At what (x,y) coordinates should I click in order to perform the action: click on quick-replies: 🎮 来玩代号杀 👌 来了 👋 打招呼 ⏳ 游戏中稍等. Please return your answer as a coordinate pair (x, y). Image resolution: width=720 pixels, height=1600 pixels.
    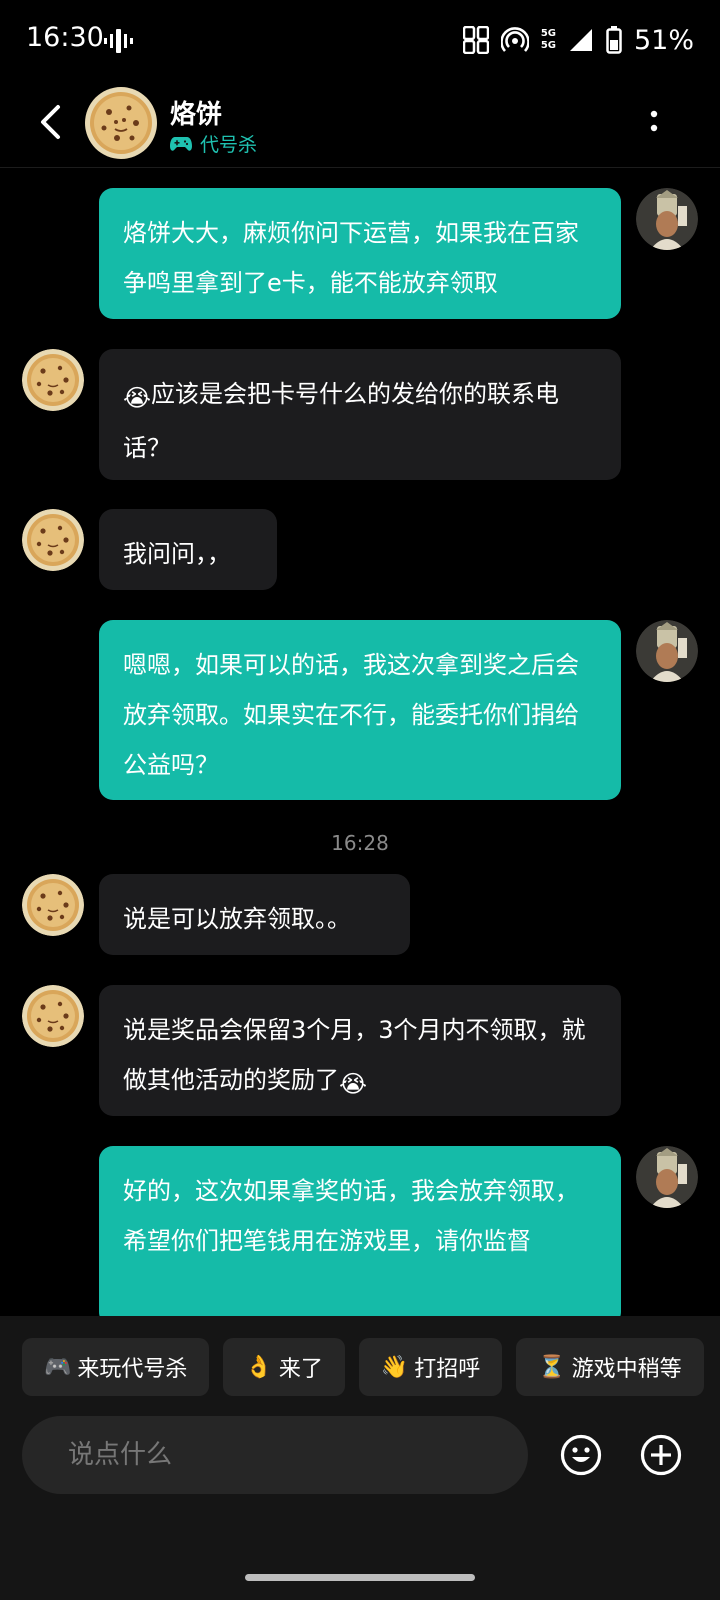
    Looking at the image, I should click on (363, 1367).